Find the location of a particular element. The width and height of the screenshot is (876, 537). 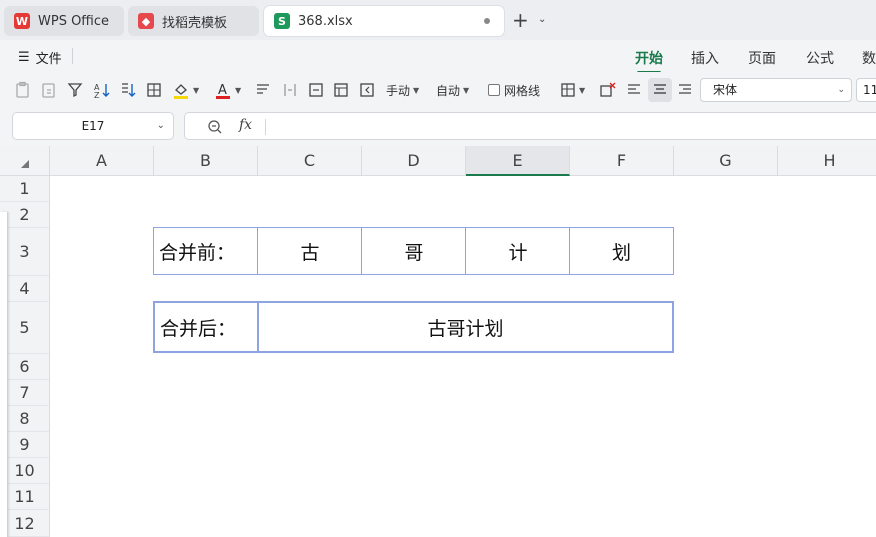

formula-input: fx is located at coordinates (530, 126).